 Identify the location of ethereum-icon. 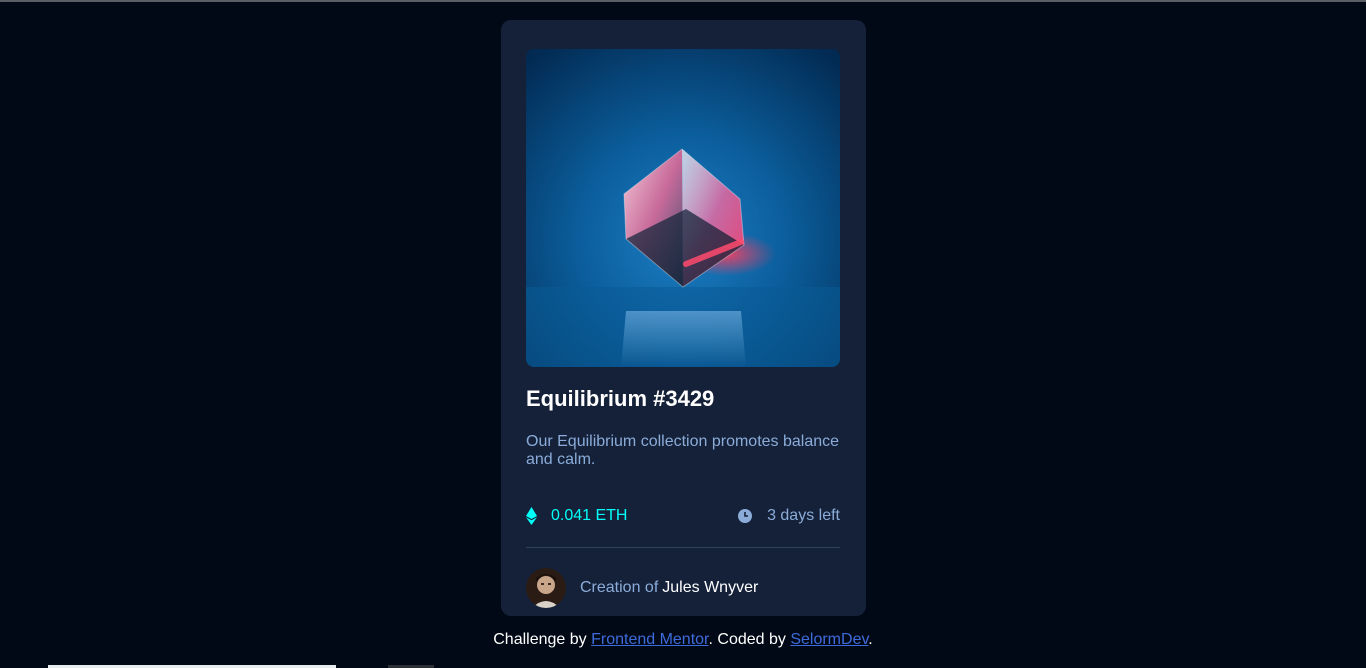
(531, 516).